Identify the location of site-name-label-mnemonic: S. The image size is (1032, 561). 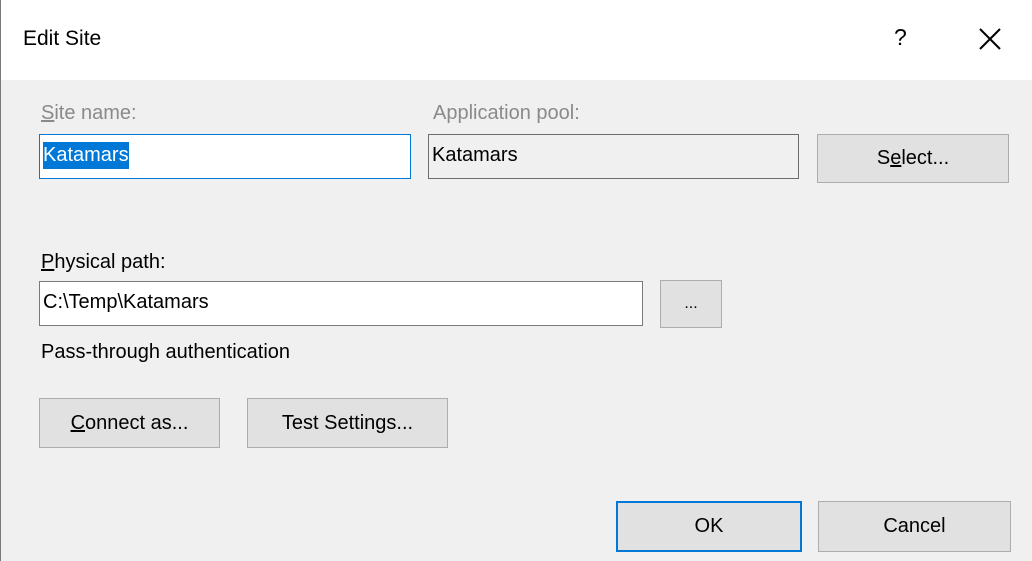
(48, 113).